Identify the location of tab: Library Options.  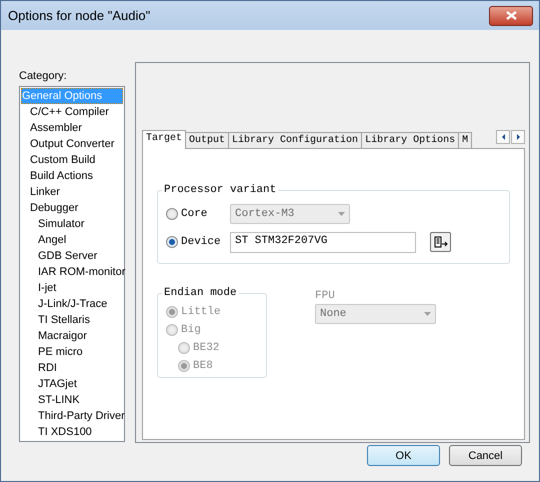
(410, 140).